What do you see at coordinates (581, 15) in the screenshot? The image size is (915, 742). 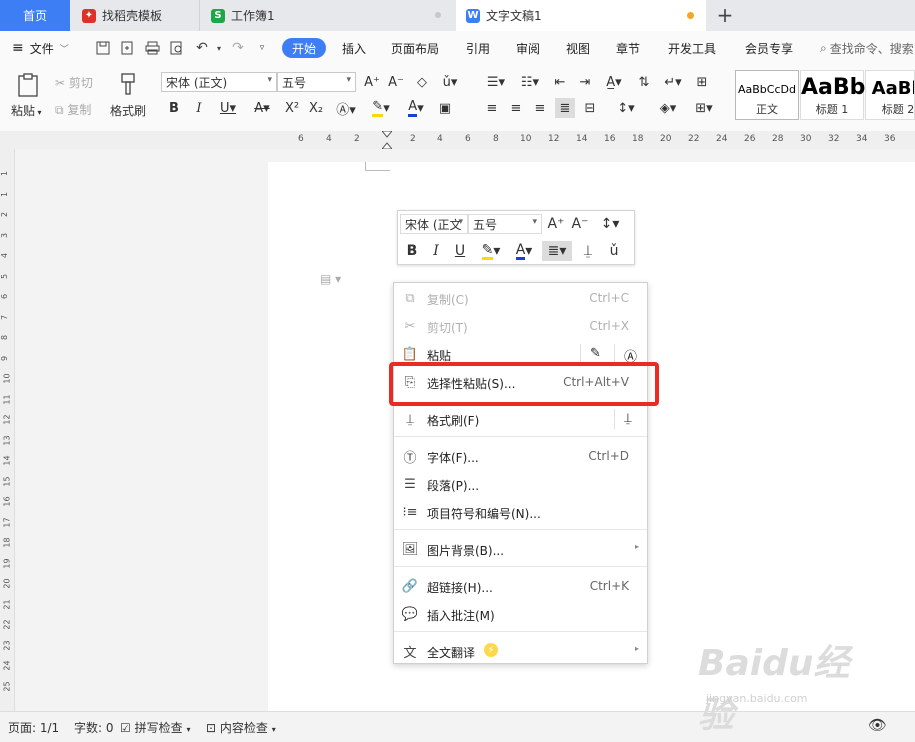 I see `tab-document: W 文字文稿1` at bounding box center [581, 15].